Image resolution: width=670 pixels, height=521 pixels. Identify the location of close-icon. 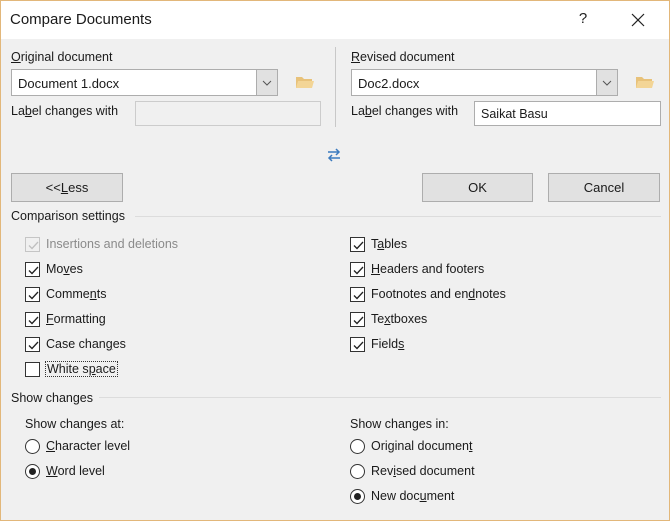
(638, 20).